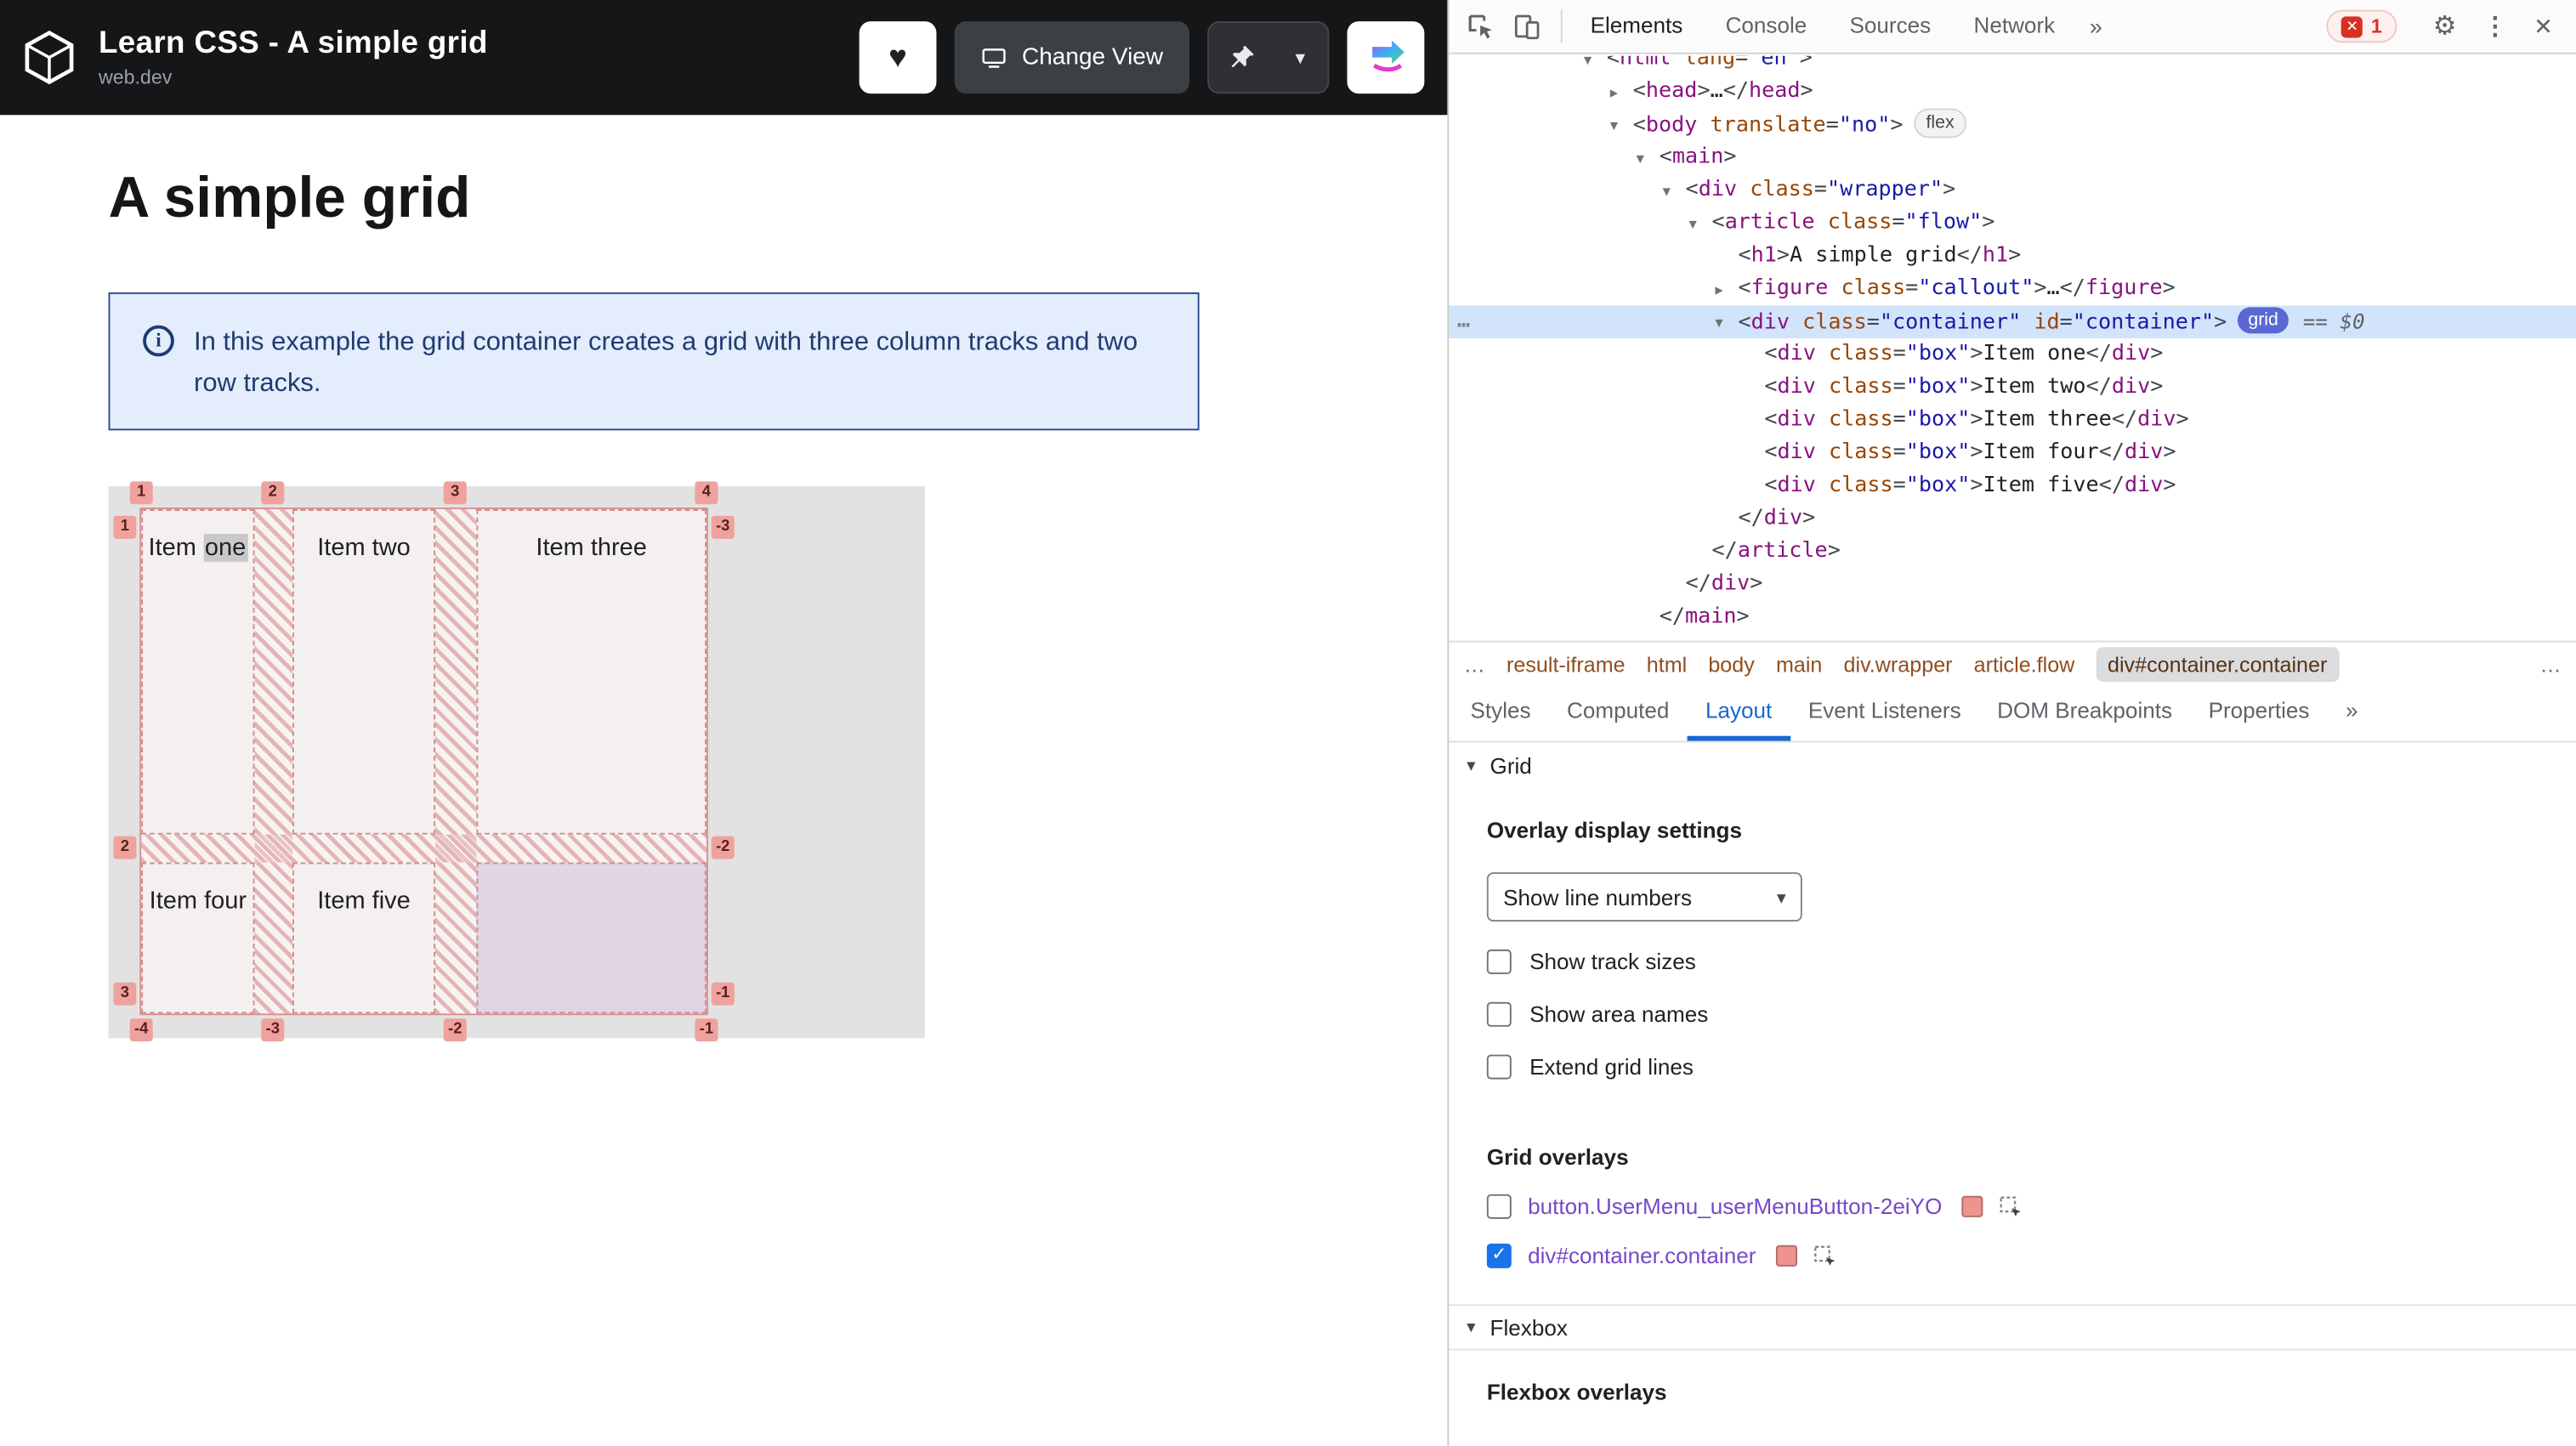 The width and height of the screenshot is (2576, 1446). I want to click on tab-dom-breakpoints: DOM Breakpoints, so click(2085, 713).